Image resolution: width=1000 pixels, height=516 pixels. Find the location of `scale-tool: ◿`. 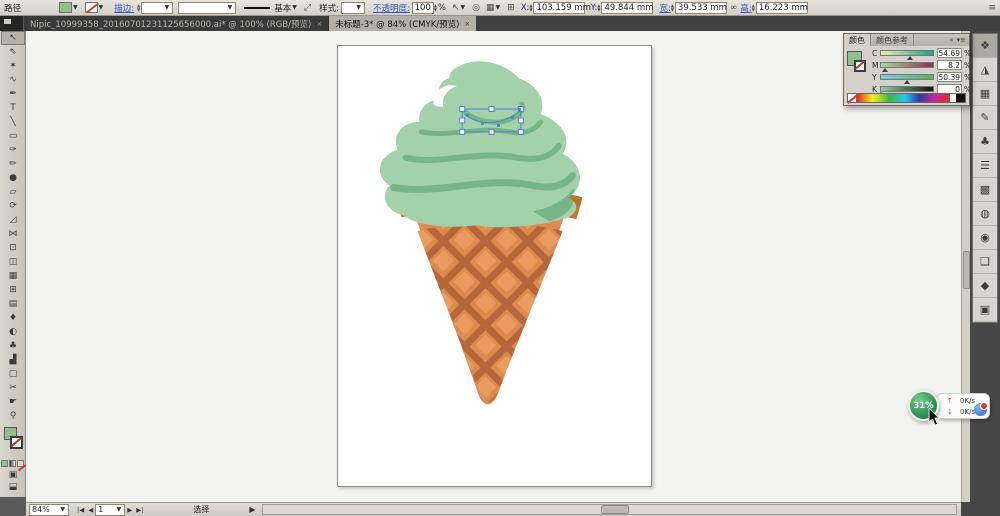

scale-tool: ◿ is located at coordinates (13, 220).